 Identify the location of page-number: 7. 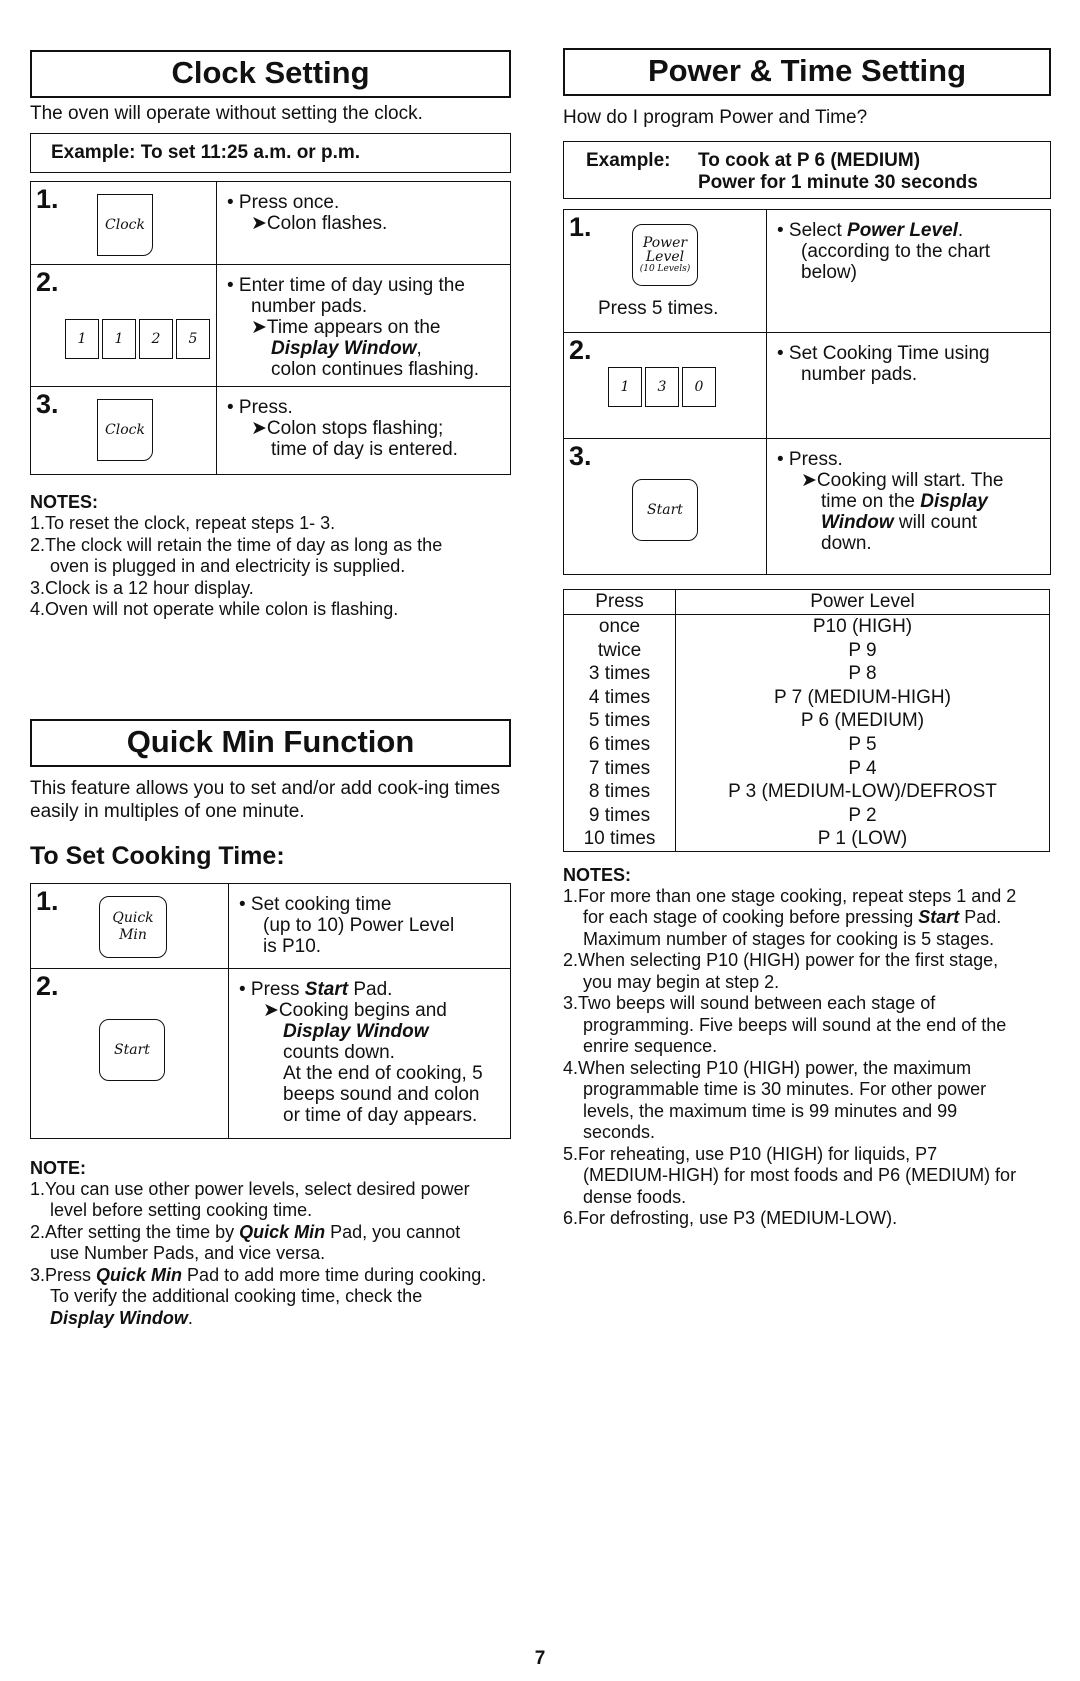
(540, 1658).